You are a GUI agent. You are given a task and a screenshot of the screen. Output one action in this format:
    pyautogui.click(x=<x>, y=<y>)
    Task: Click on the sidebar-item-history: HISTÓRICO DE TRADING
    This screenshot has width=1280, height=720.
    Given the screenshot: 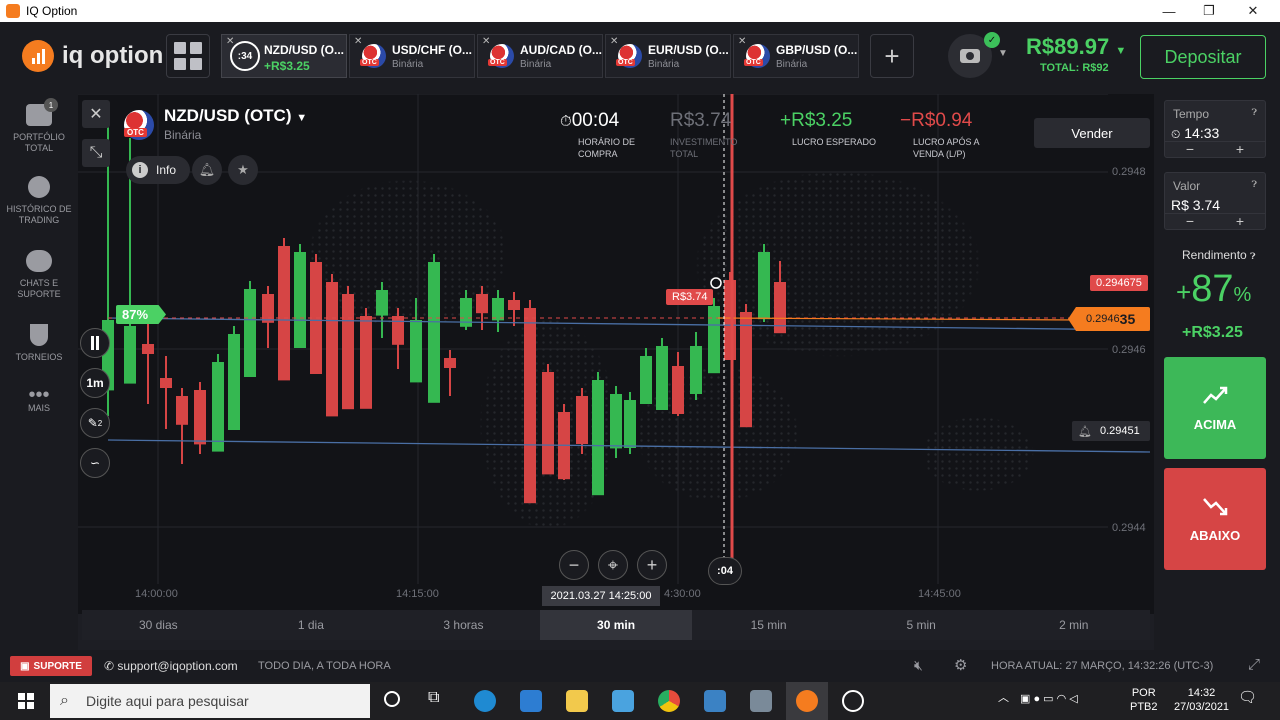 What is the action you would take?
    pyautogui.click(x=39, y=201)
    